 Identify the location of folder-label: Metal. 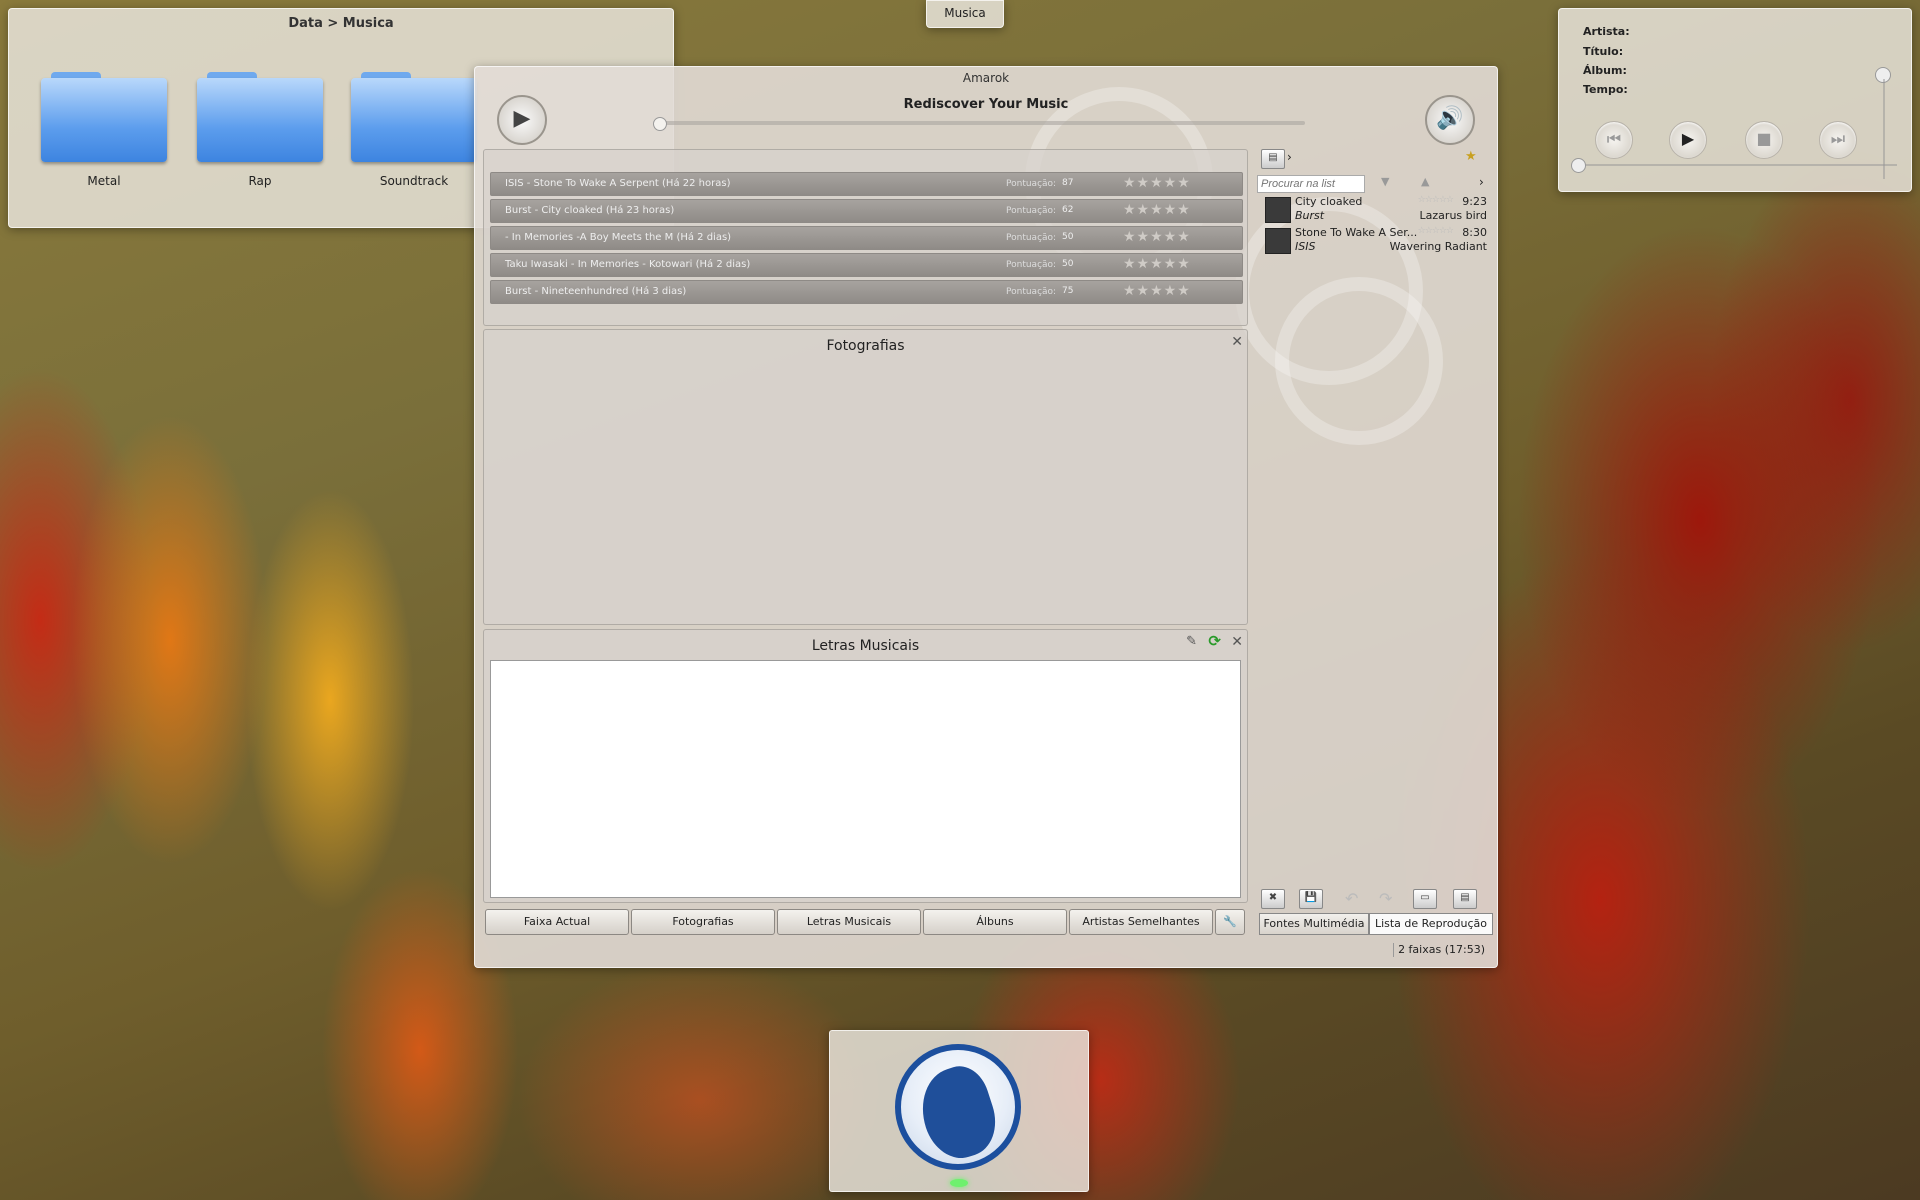
(104, 181).